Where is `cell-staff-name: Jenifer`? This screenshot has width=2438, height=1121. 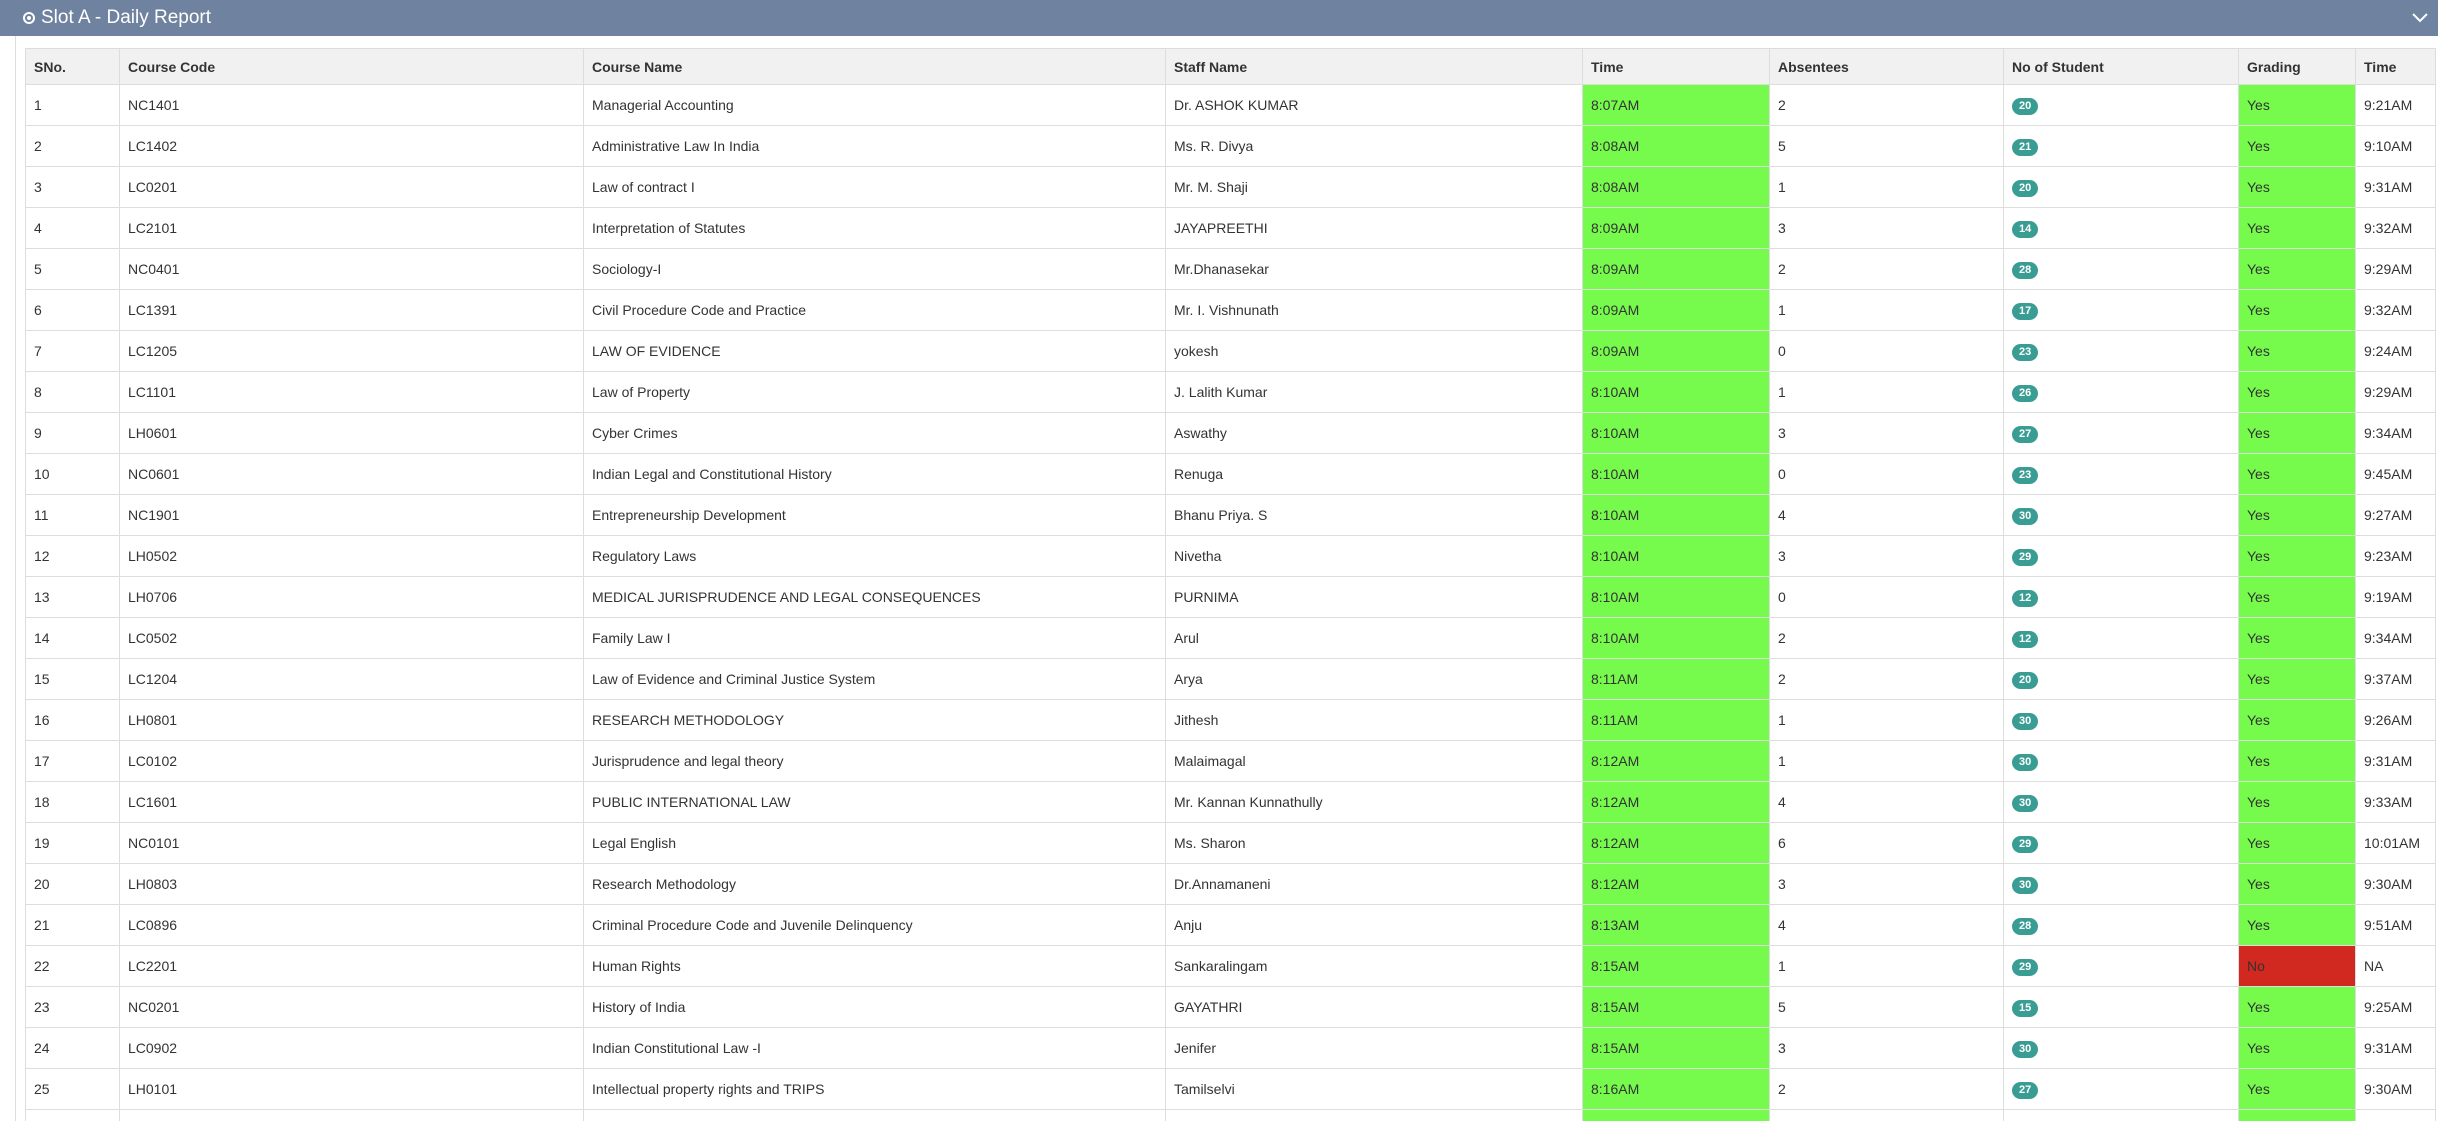 cell-staff-name: Jenifer is located at coordinates (1374, 1048).